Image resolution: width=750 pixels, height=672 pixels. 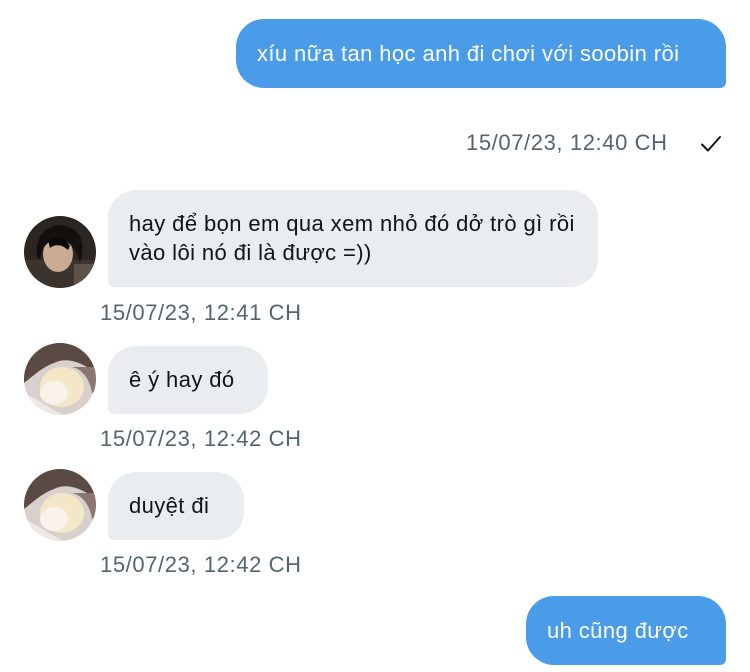 I want to click on received-message-bubble: duyệt đi, so click(x=176, y=506).